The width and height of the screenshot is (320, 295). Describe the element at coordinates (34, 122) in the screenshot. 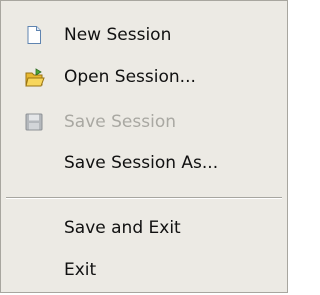

I see `save-disk-icon` at that location.